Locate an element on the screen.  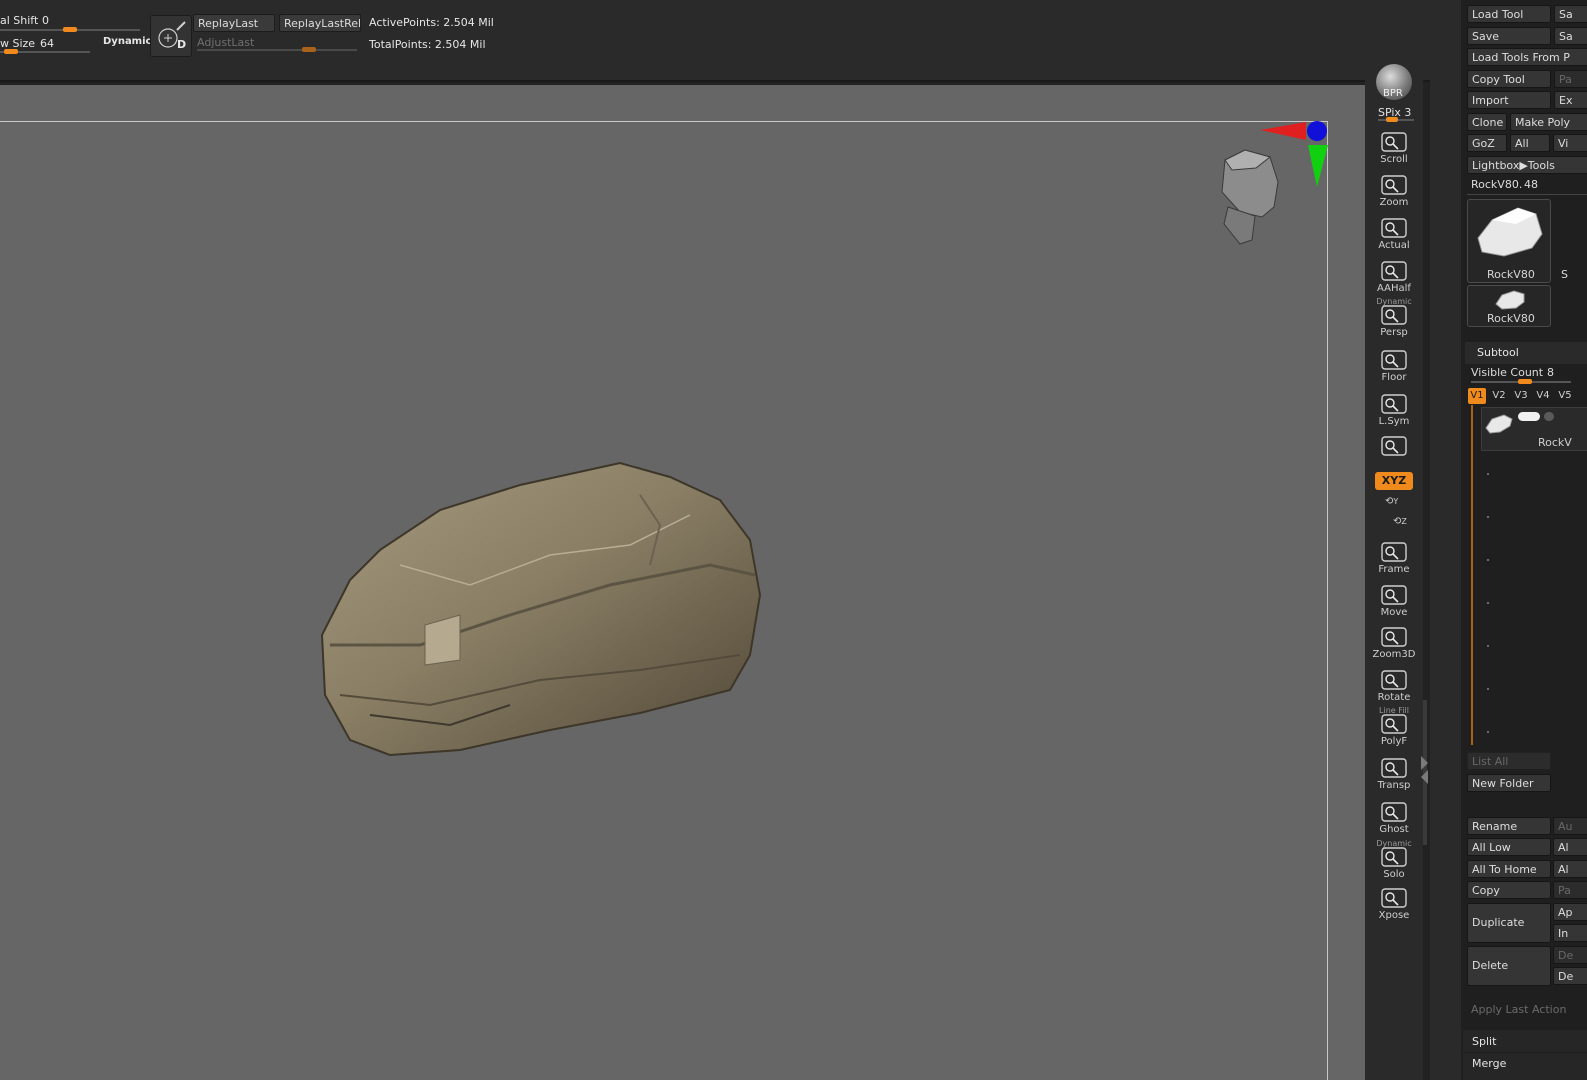
insert-button: In is located at coordinates (1570, 933).